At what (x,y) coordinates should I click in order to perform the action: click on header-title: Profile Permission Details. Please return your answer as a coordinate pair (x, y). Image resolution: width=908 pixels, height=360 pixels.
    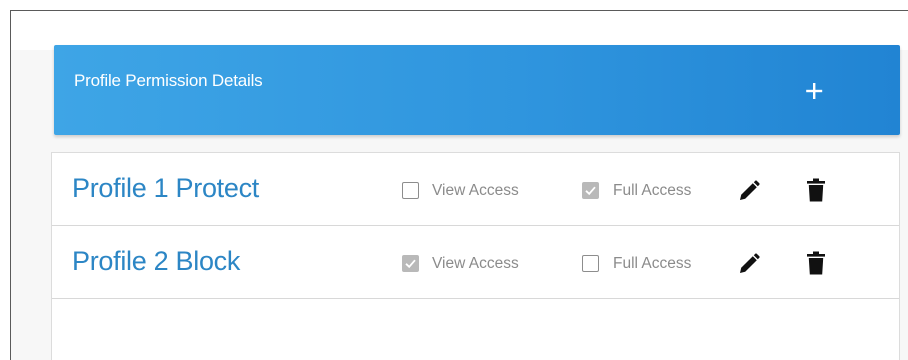
    Looking at the image, I should click on (168, 80).